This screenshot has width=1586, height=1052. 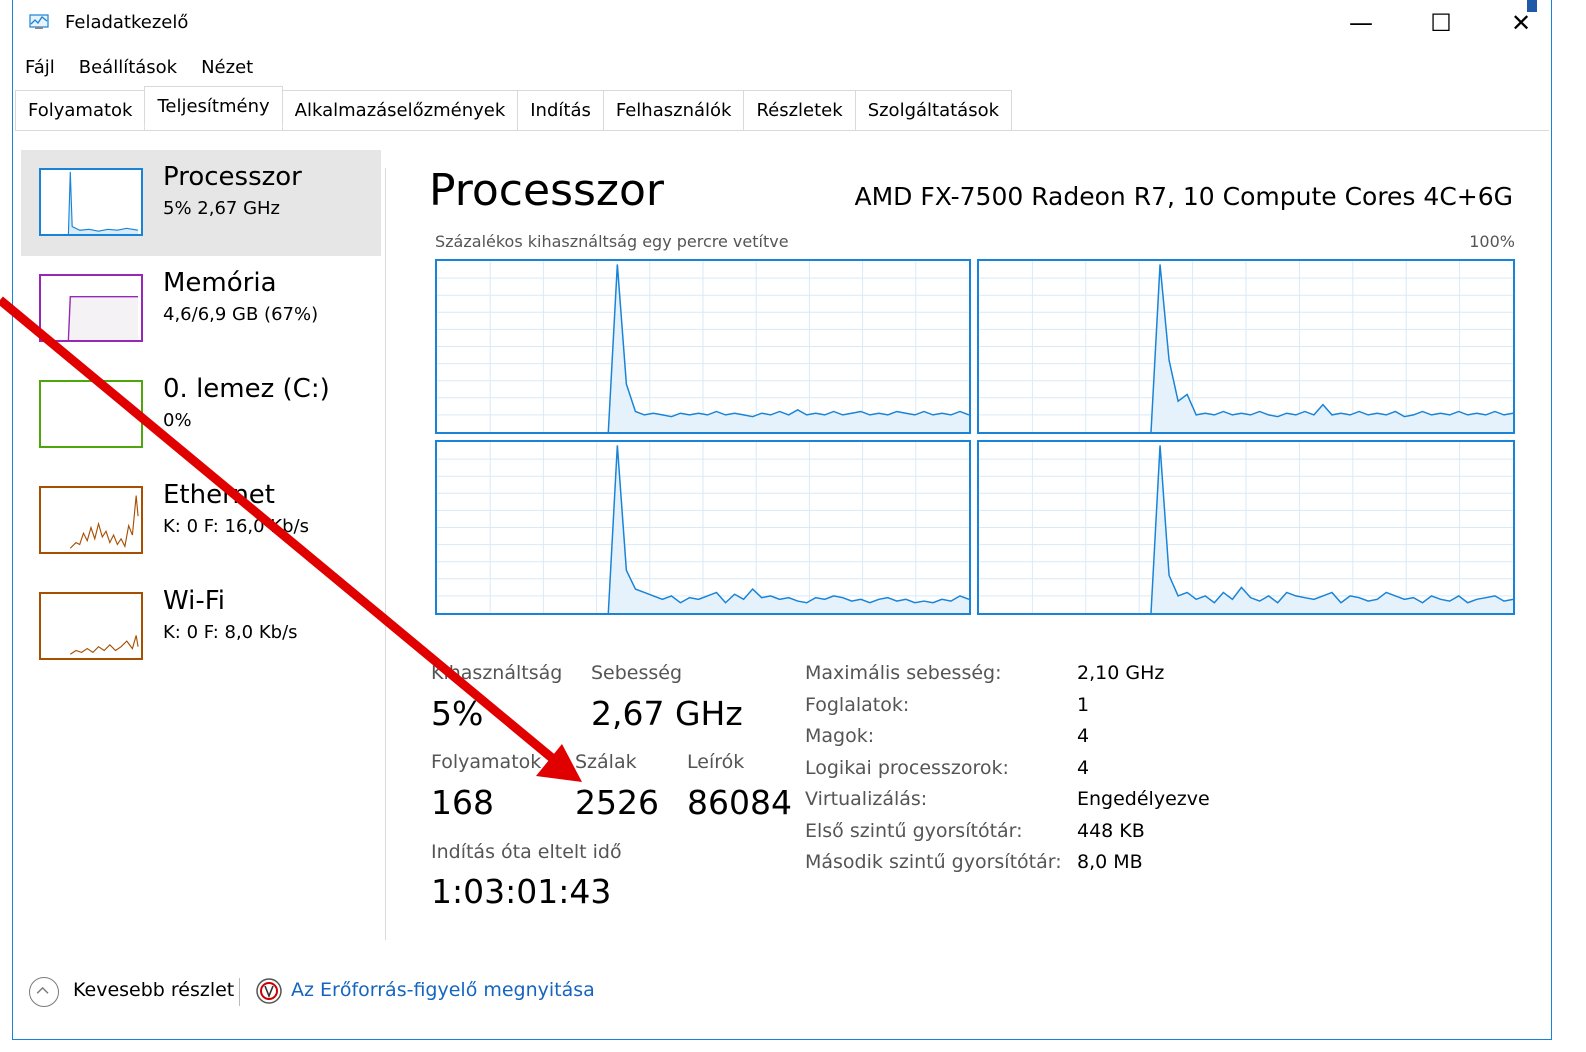 I want to click on threads-label: Szálak, so click(x=606, y=762).